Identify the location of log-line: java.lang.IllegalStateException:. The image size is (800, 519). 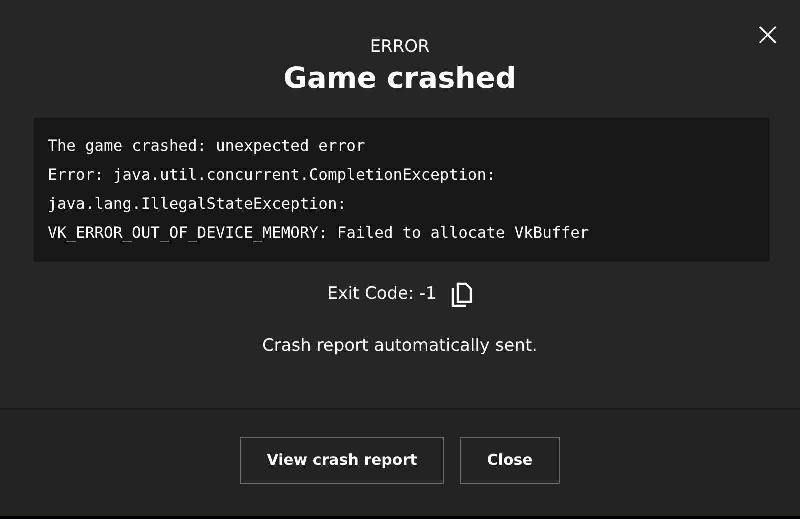
(197, 204).